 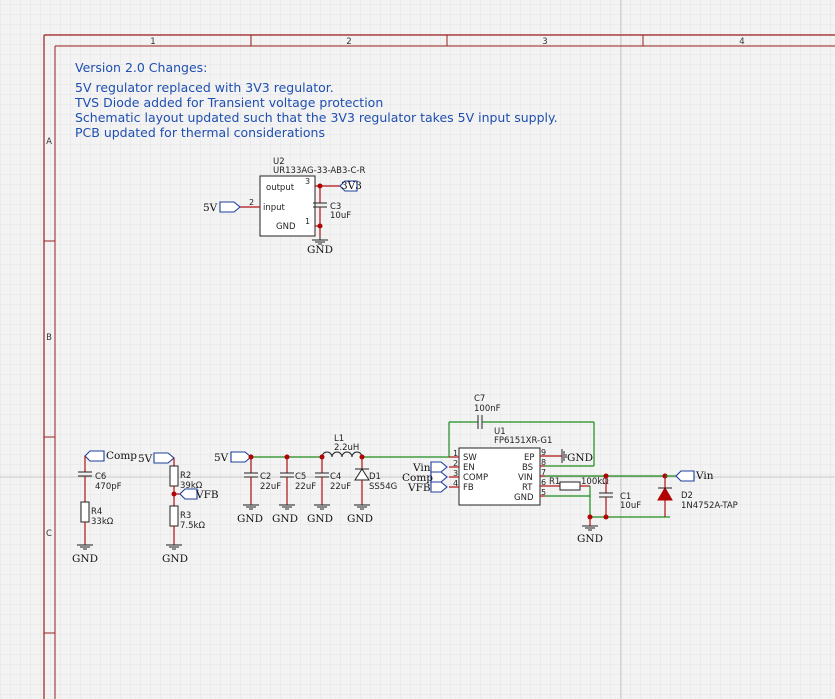 What do you see at coordinates (704, 476) in the screenshot?
I see `net-vin-label-out: Vin` at bounding box center [704, 476].